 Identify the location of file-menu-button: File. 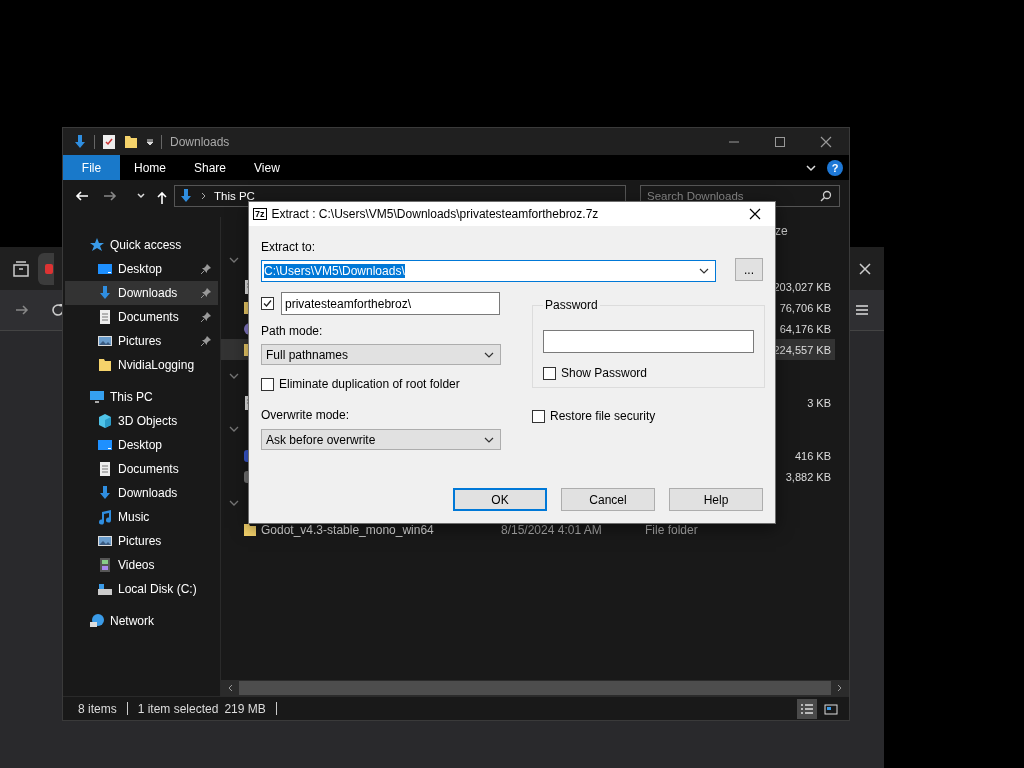
(91, 167).